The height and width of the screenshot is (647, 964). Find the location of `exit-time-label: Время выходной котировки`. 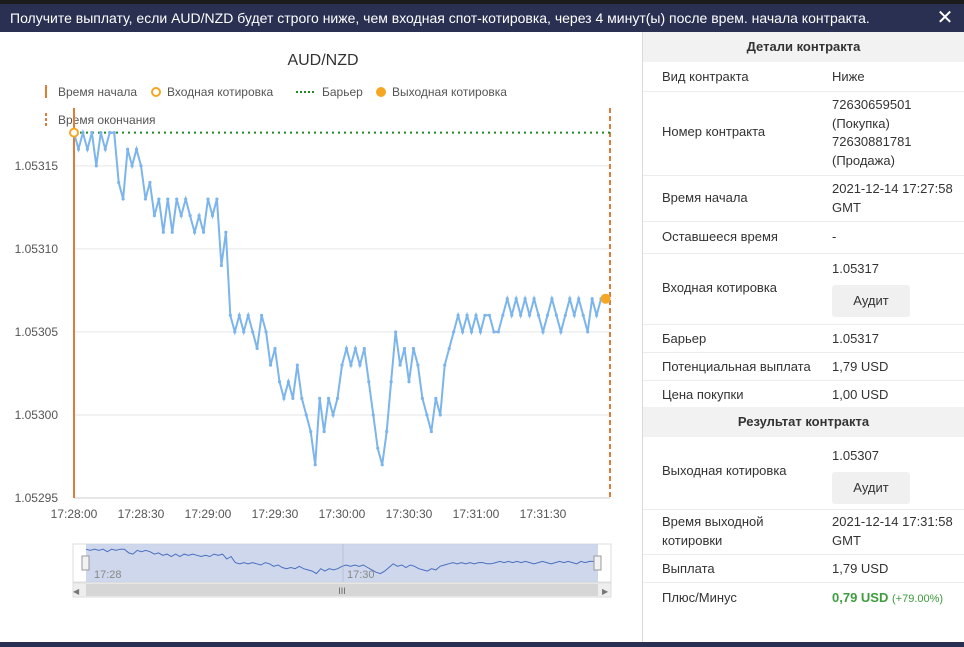

exit-time-label: Время выходной котировки is located at coordinates (742, 531).